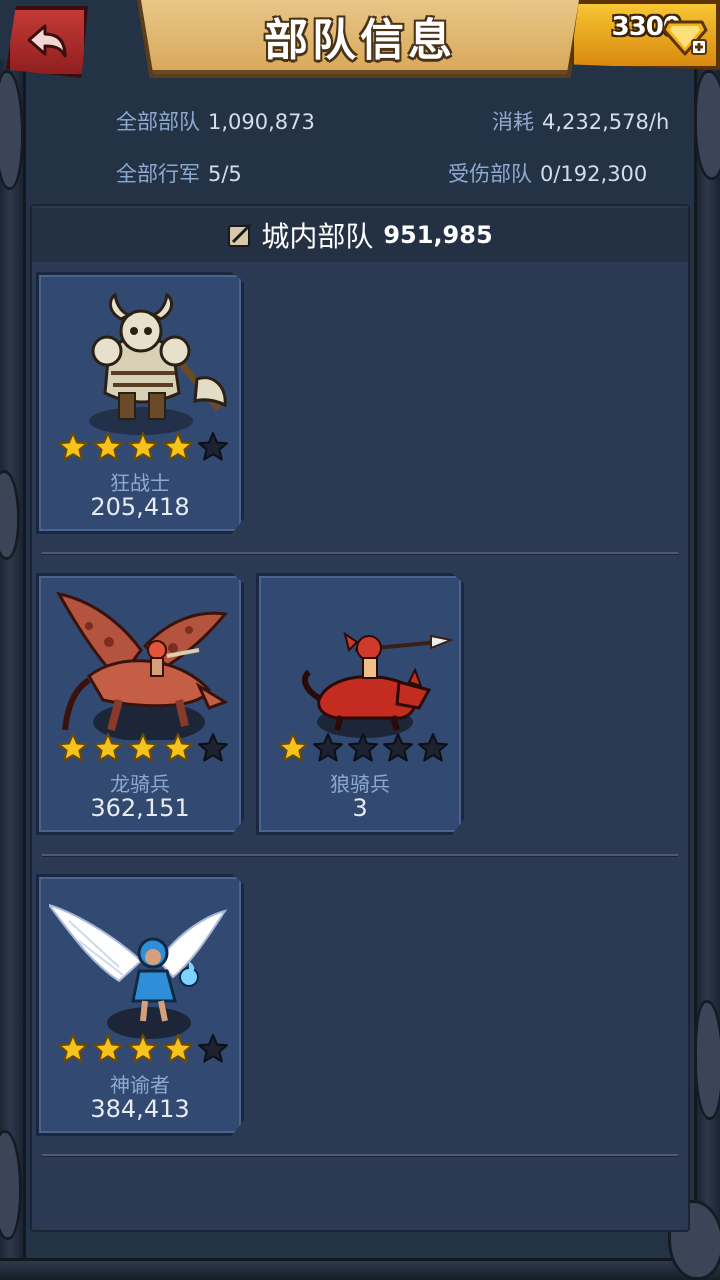  What do you see at coordinates (140, 1109) in the screenshot?
I see `unit-count: 384,413` at bounding box center [140, 1109].